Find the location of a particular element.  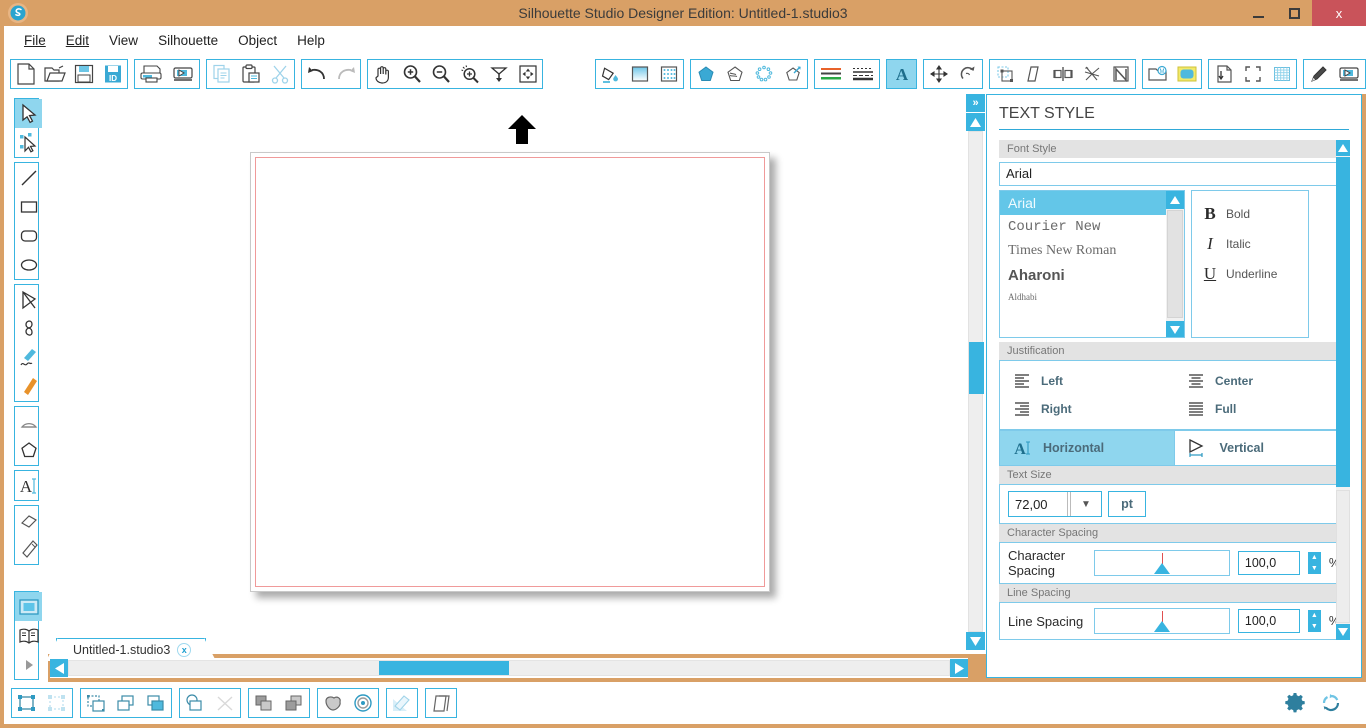

shear-icon is located at coordinates (1033, 74).